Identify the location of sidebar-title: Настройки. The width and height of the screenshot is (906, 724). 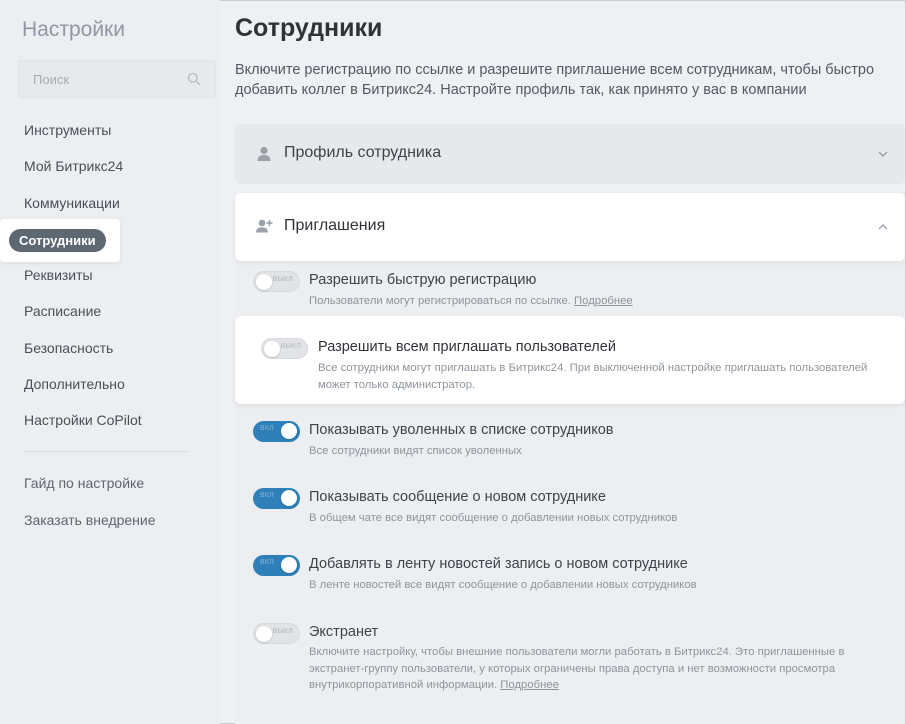
(73, 29).